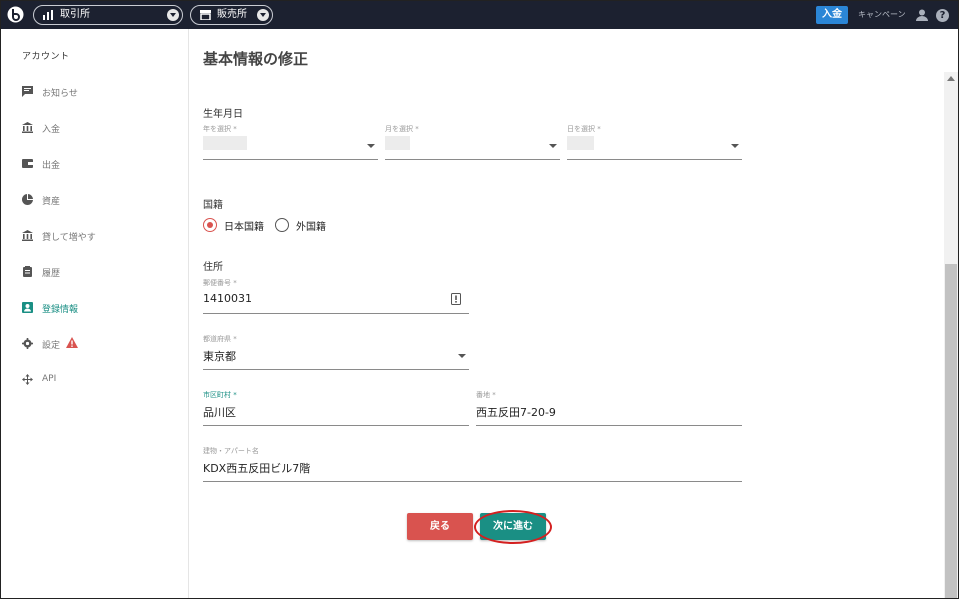  What do you see at coordinates (336, 425) in the screenshot?
I see `city-underline` at bounding box center [336, 425].